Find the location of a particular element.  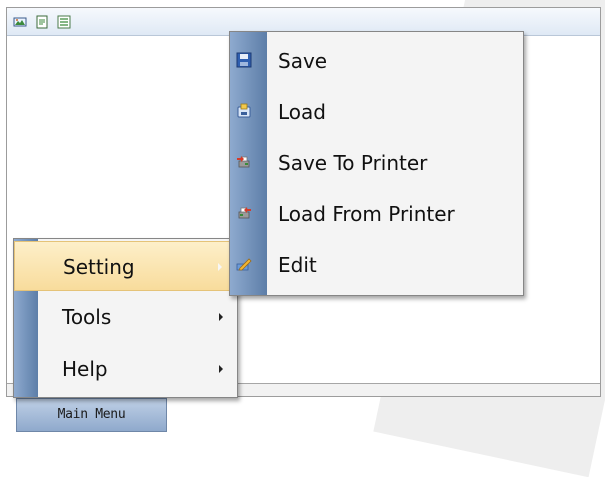

menu-item-help: Help is located at coordinates (125, 369).